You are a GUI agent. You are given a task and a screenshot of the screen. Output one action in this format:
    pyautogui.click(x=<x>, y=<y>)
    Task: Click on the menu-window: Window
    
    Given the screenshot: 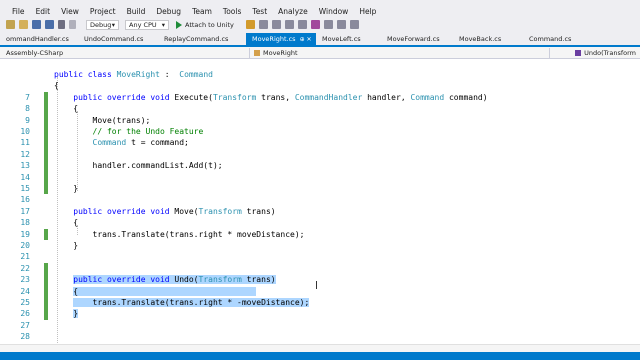 What is the action you would take?
    pyautogui.click(x=333, y=11)
    